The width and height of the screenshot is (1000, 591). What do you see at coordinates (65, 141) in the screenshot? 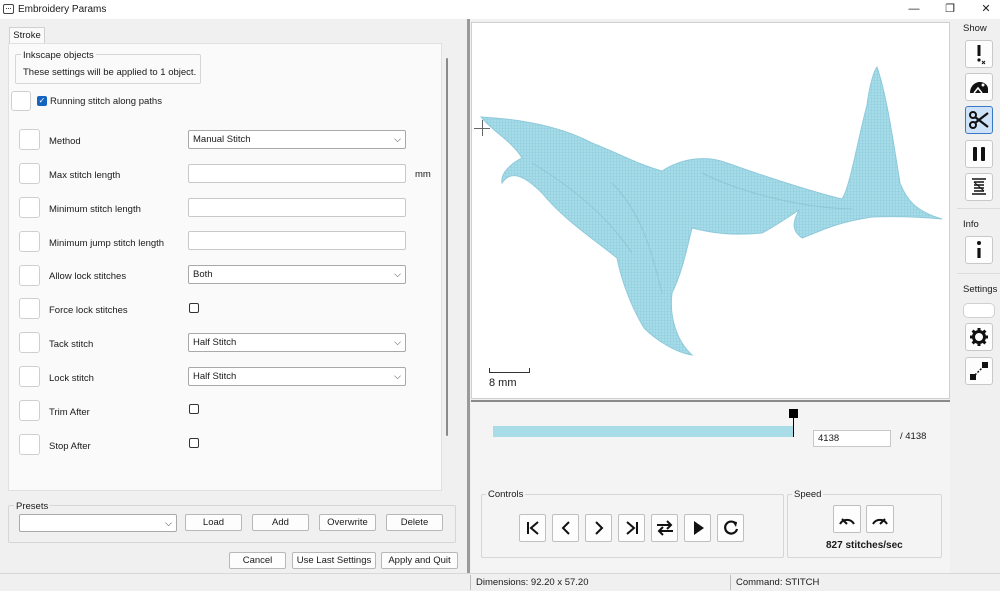
I see `method-label: Method` at bounding box center [65, 141].